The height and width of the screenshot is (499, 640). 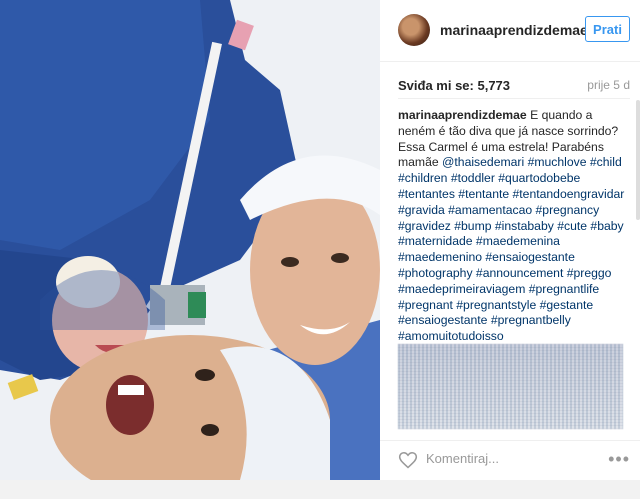 What do you see at coordinates (510, 386) in the screenshot?
I see `obscured-comments` at bounding box center [510, 386].